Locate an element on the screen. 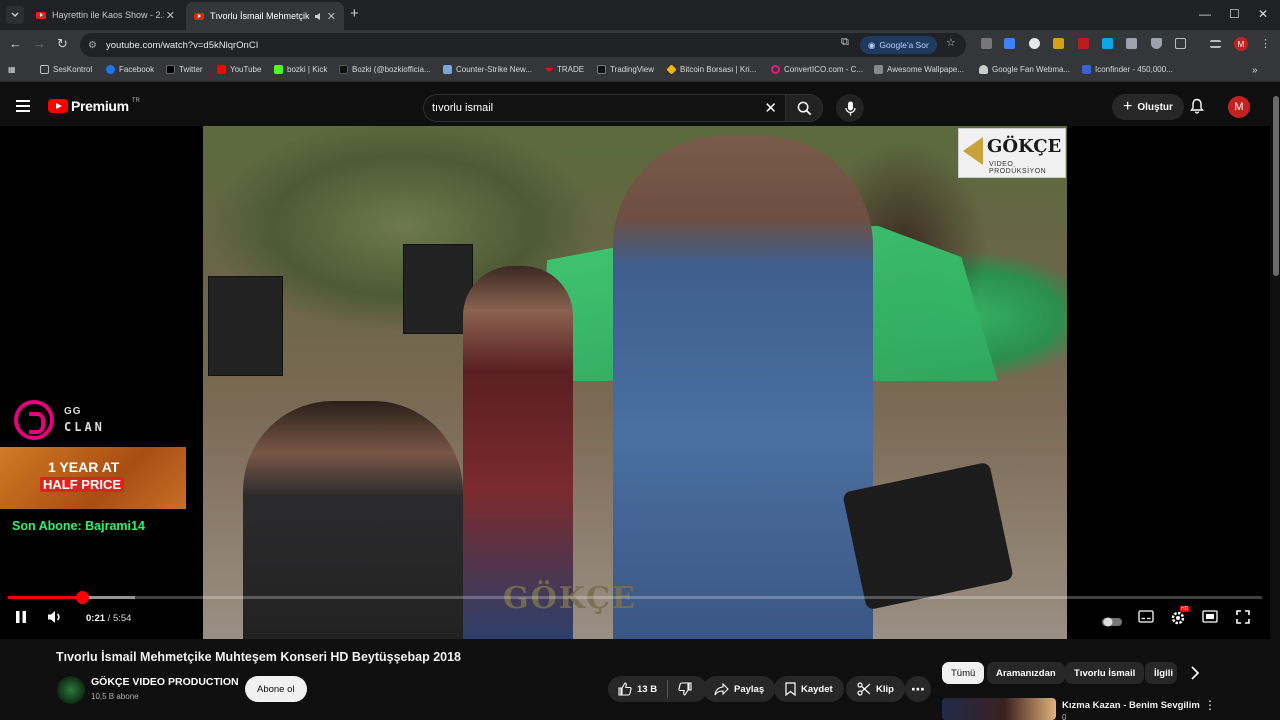  browser-tab: Hayrettin ile Kaos Show - 2.Sez ✕ is located at coordinates (105, 15).